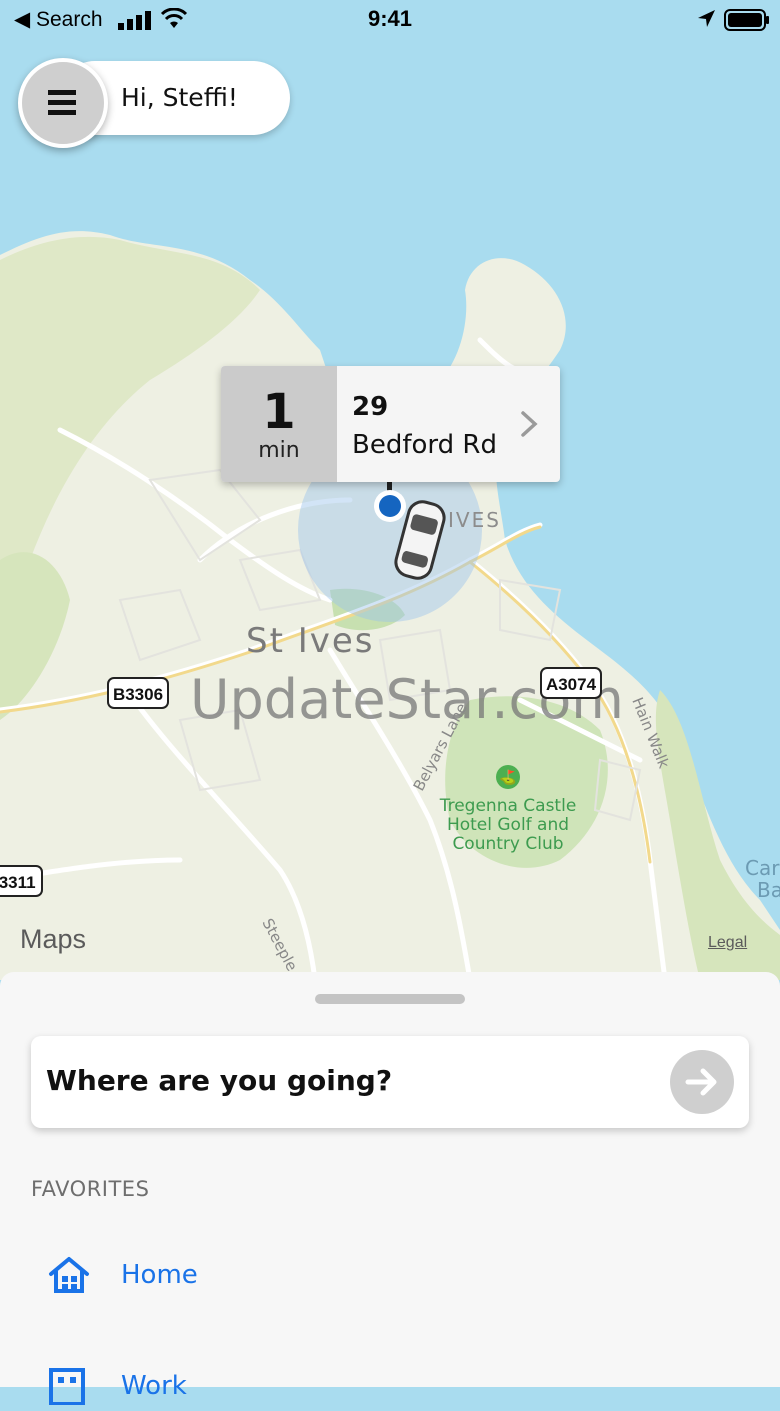  What do you see at coordinates (179, 97) in the screenshot?
I see `greeting-text: Hi, Steffi!` at bounding box center [179, 97].